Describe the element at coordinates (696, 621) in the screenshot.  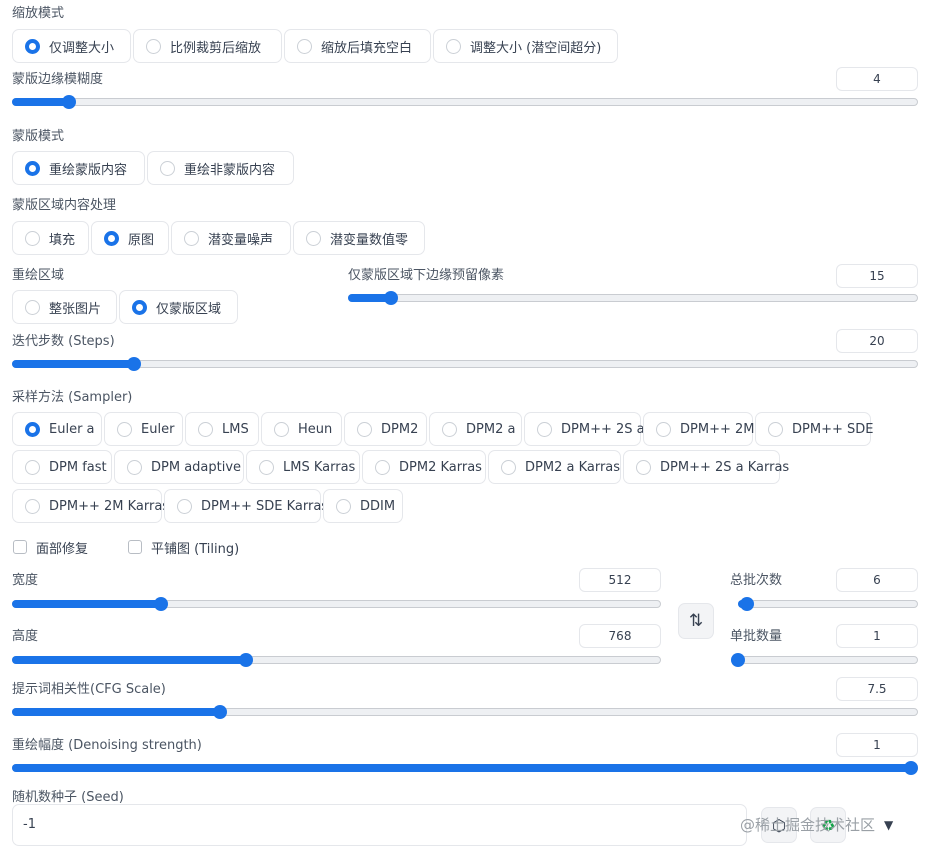
I see `swap-dimensions-button: ⇅` at that location.